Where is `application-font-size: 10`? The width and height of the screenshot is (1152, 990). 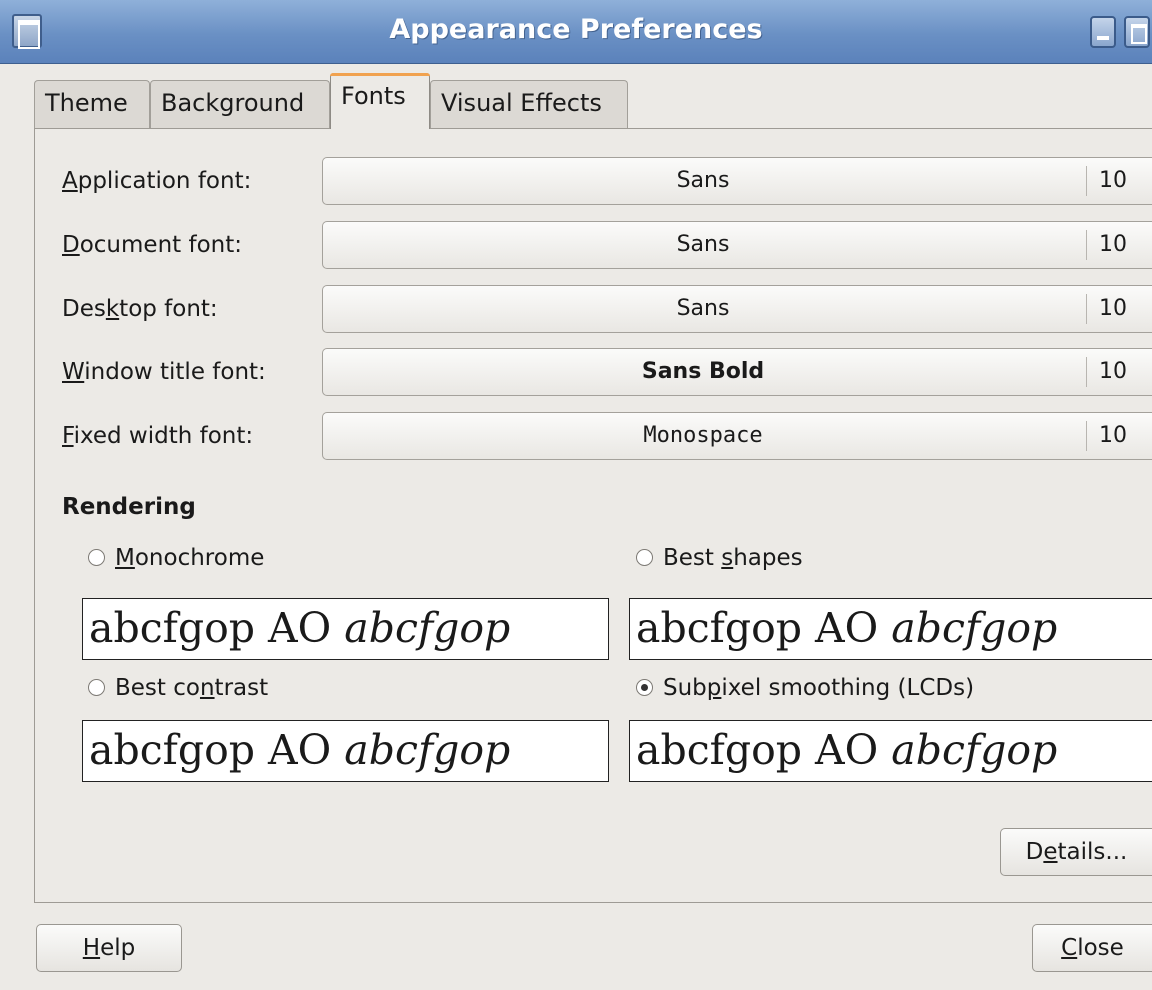
application-font-size: 10 is located at coordinates (1113, 180).